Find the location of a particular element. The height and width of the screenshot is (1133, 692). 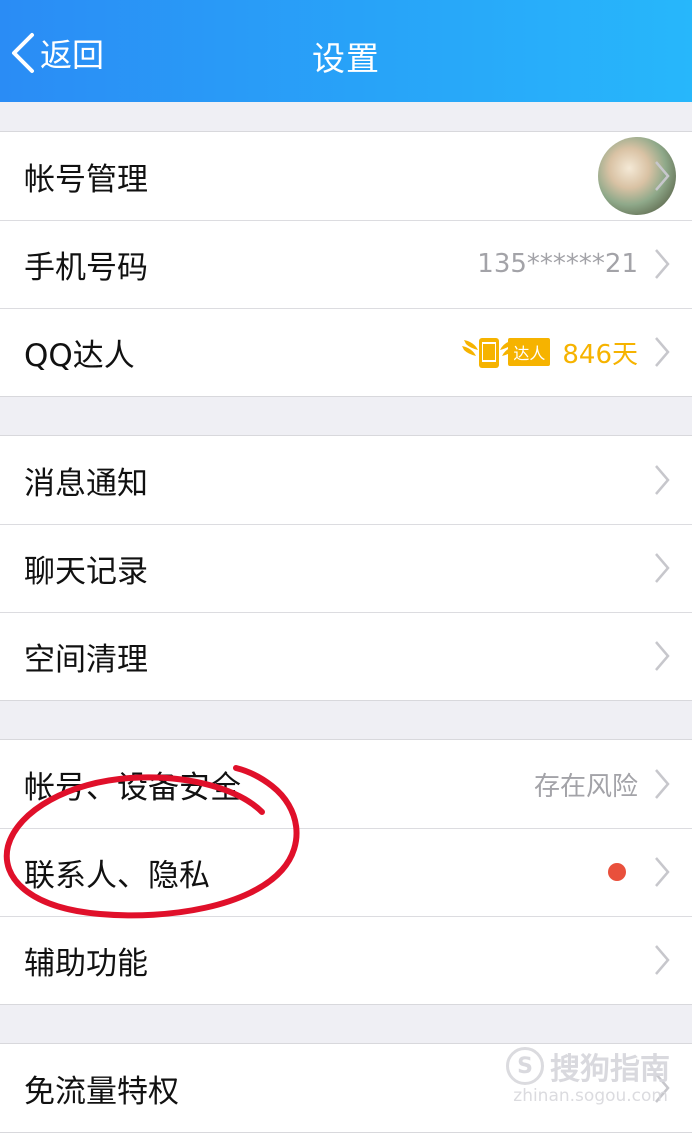

row-label: 联系人、隐私 is located at coordinates (117, 875).